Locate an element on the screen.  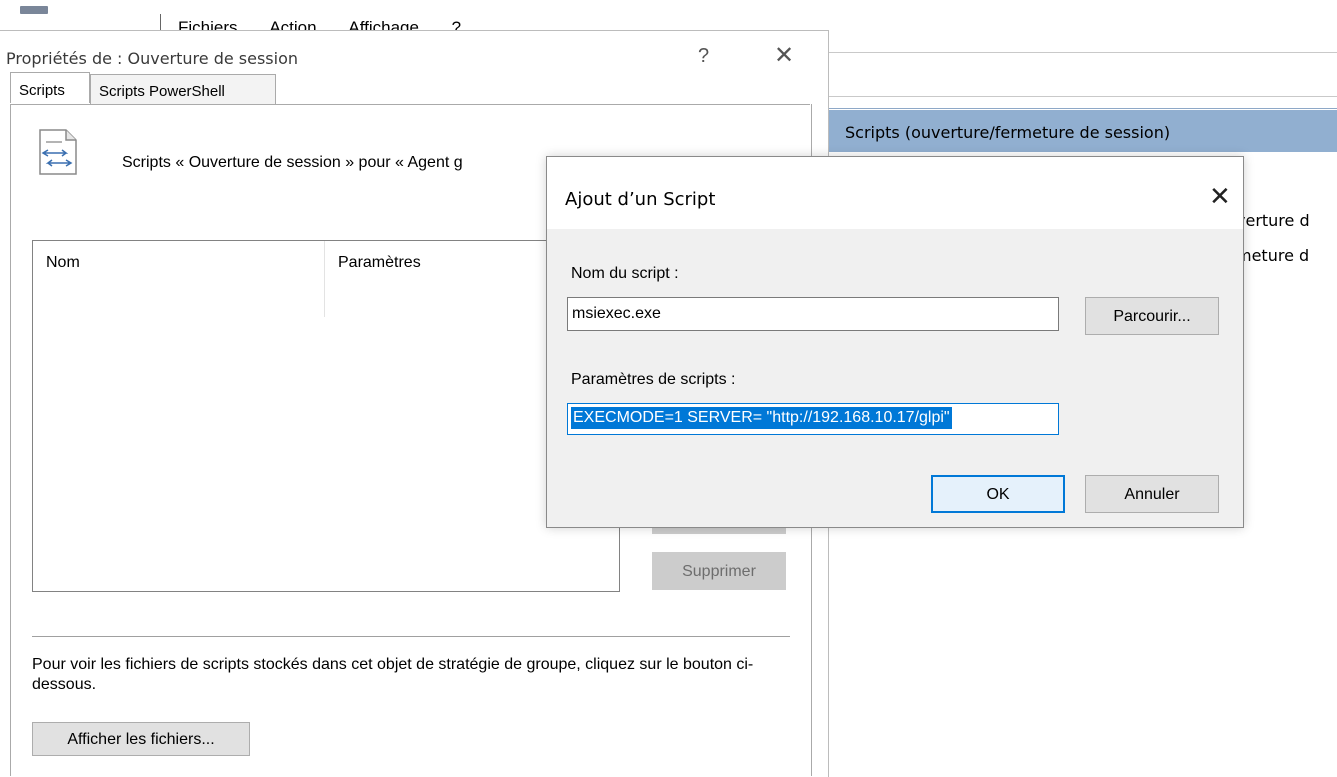
menu-item-help: ? is located at coordinates (456, 24).